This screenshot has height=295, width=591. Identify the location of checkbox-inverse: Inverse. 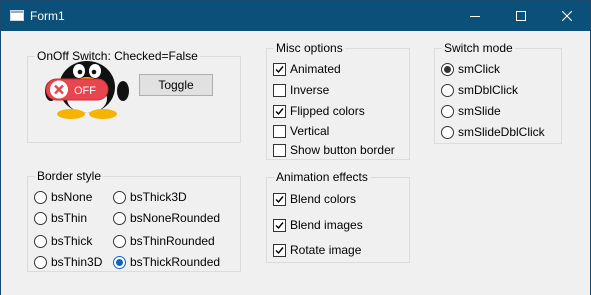
(301, 90).